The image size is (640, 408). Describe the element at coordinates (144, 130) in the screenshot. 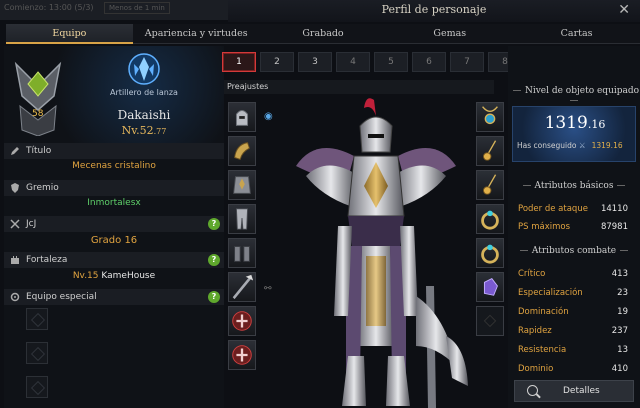

I see `character-level: Nv.52.77` at that location.